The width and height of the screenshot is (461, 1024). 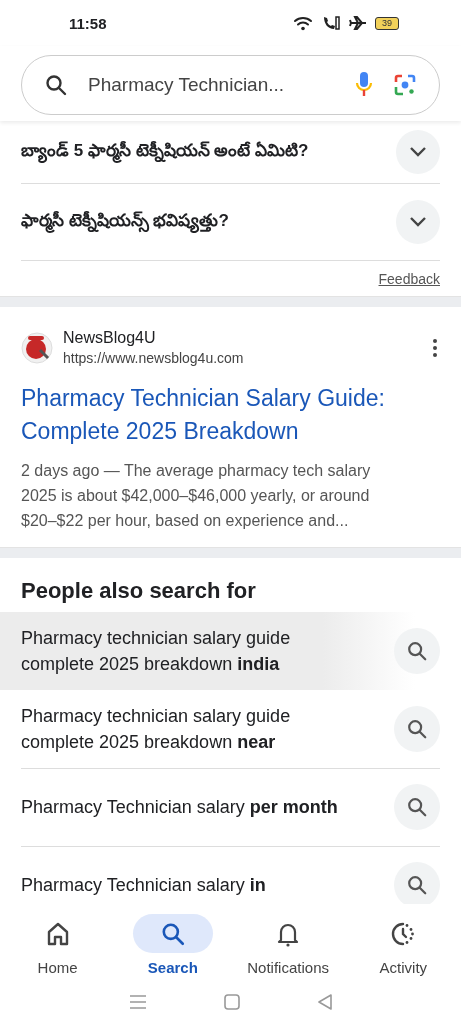 I want to click on call-signal-icon, so click(x=331, y=23).